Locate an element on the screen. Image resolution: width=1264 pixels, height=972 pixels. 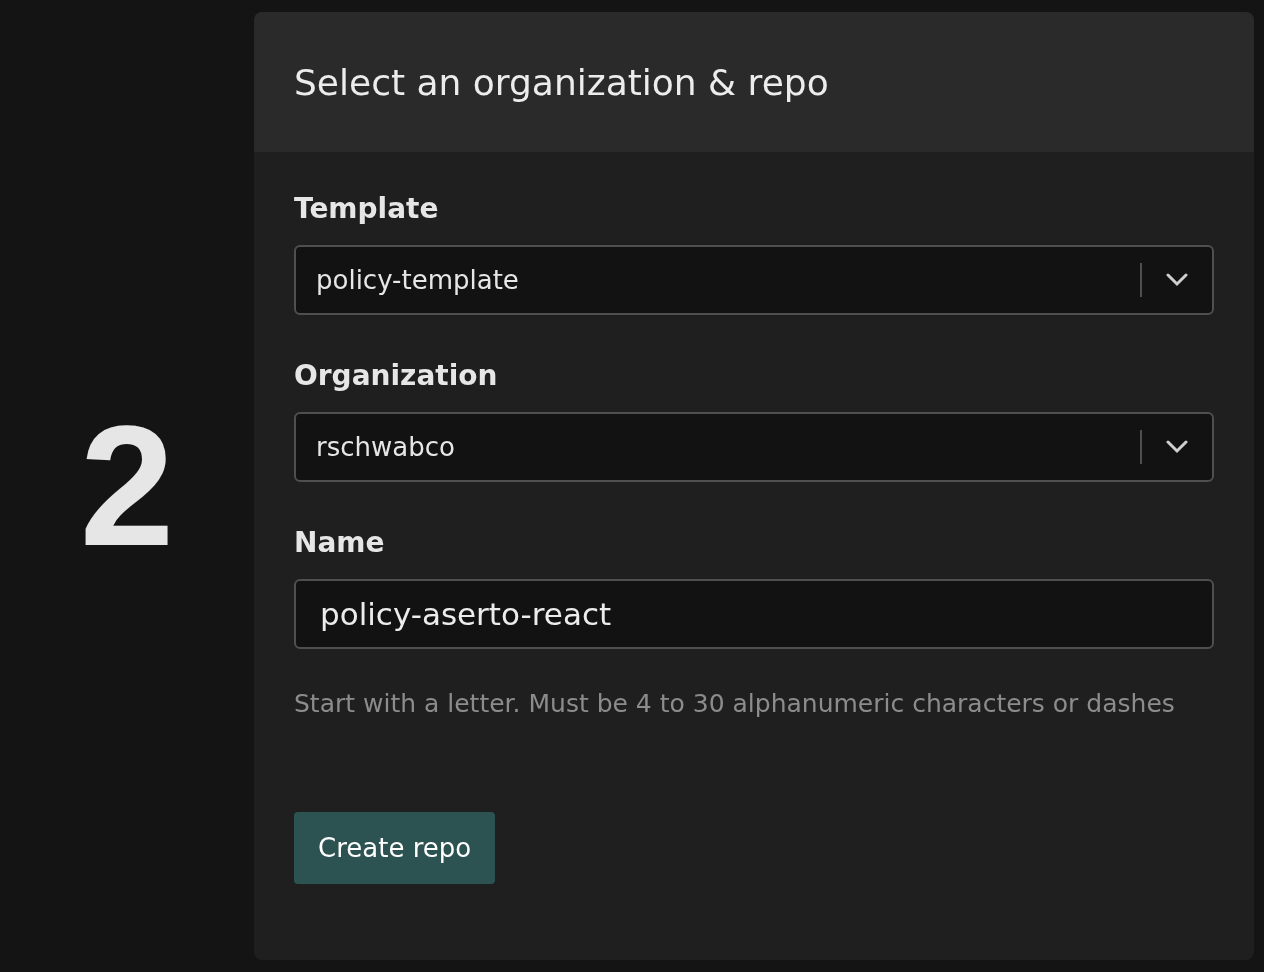
helper-text: Start with a letter. Must be 4 to 30 alphanumeric characters or dashes is located at coordinates (735, 703).